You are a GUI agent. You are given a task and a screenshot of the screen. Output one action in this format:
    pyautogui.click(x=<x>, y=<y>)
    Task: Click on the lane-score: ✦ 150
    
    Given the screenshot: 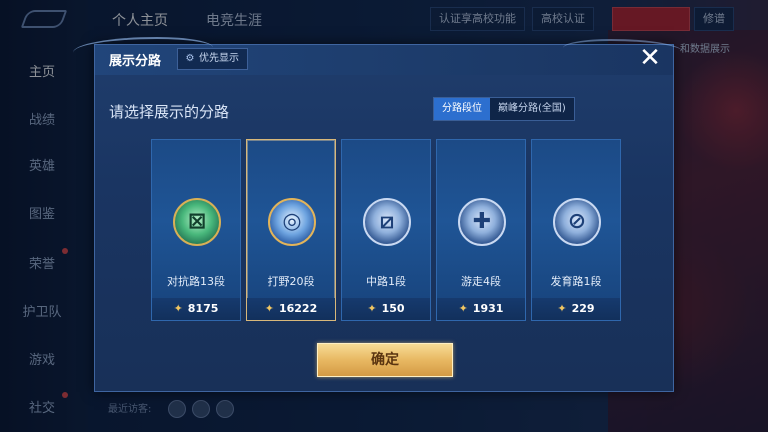 What is the action you would take?
    pyautogui.click(x=386, y=309)
    